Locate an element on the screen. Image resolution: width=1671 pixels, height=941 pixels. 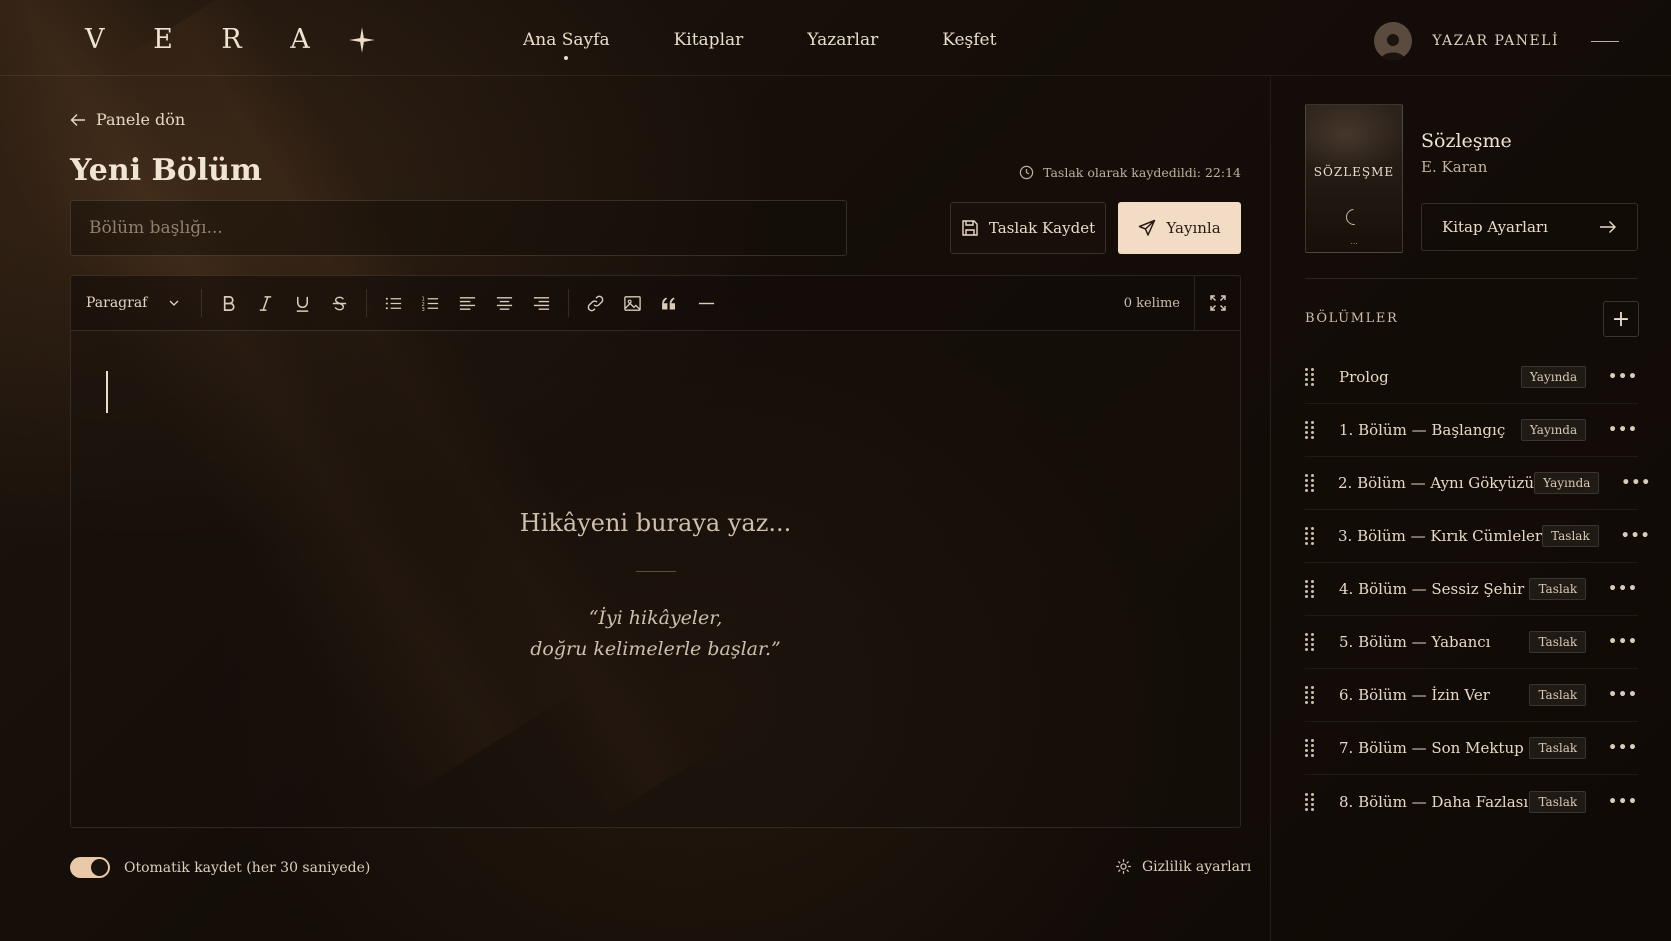
strikethrough-button is located at coordinates (339, 303).